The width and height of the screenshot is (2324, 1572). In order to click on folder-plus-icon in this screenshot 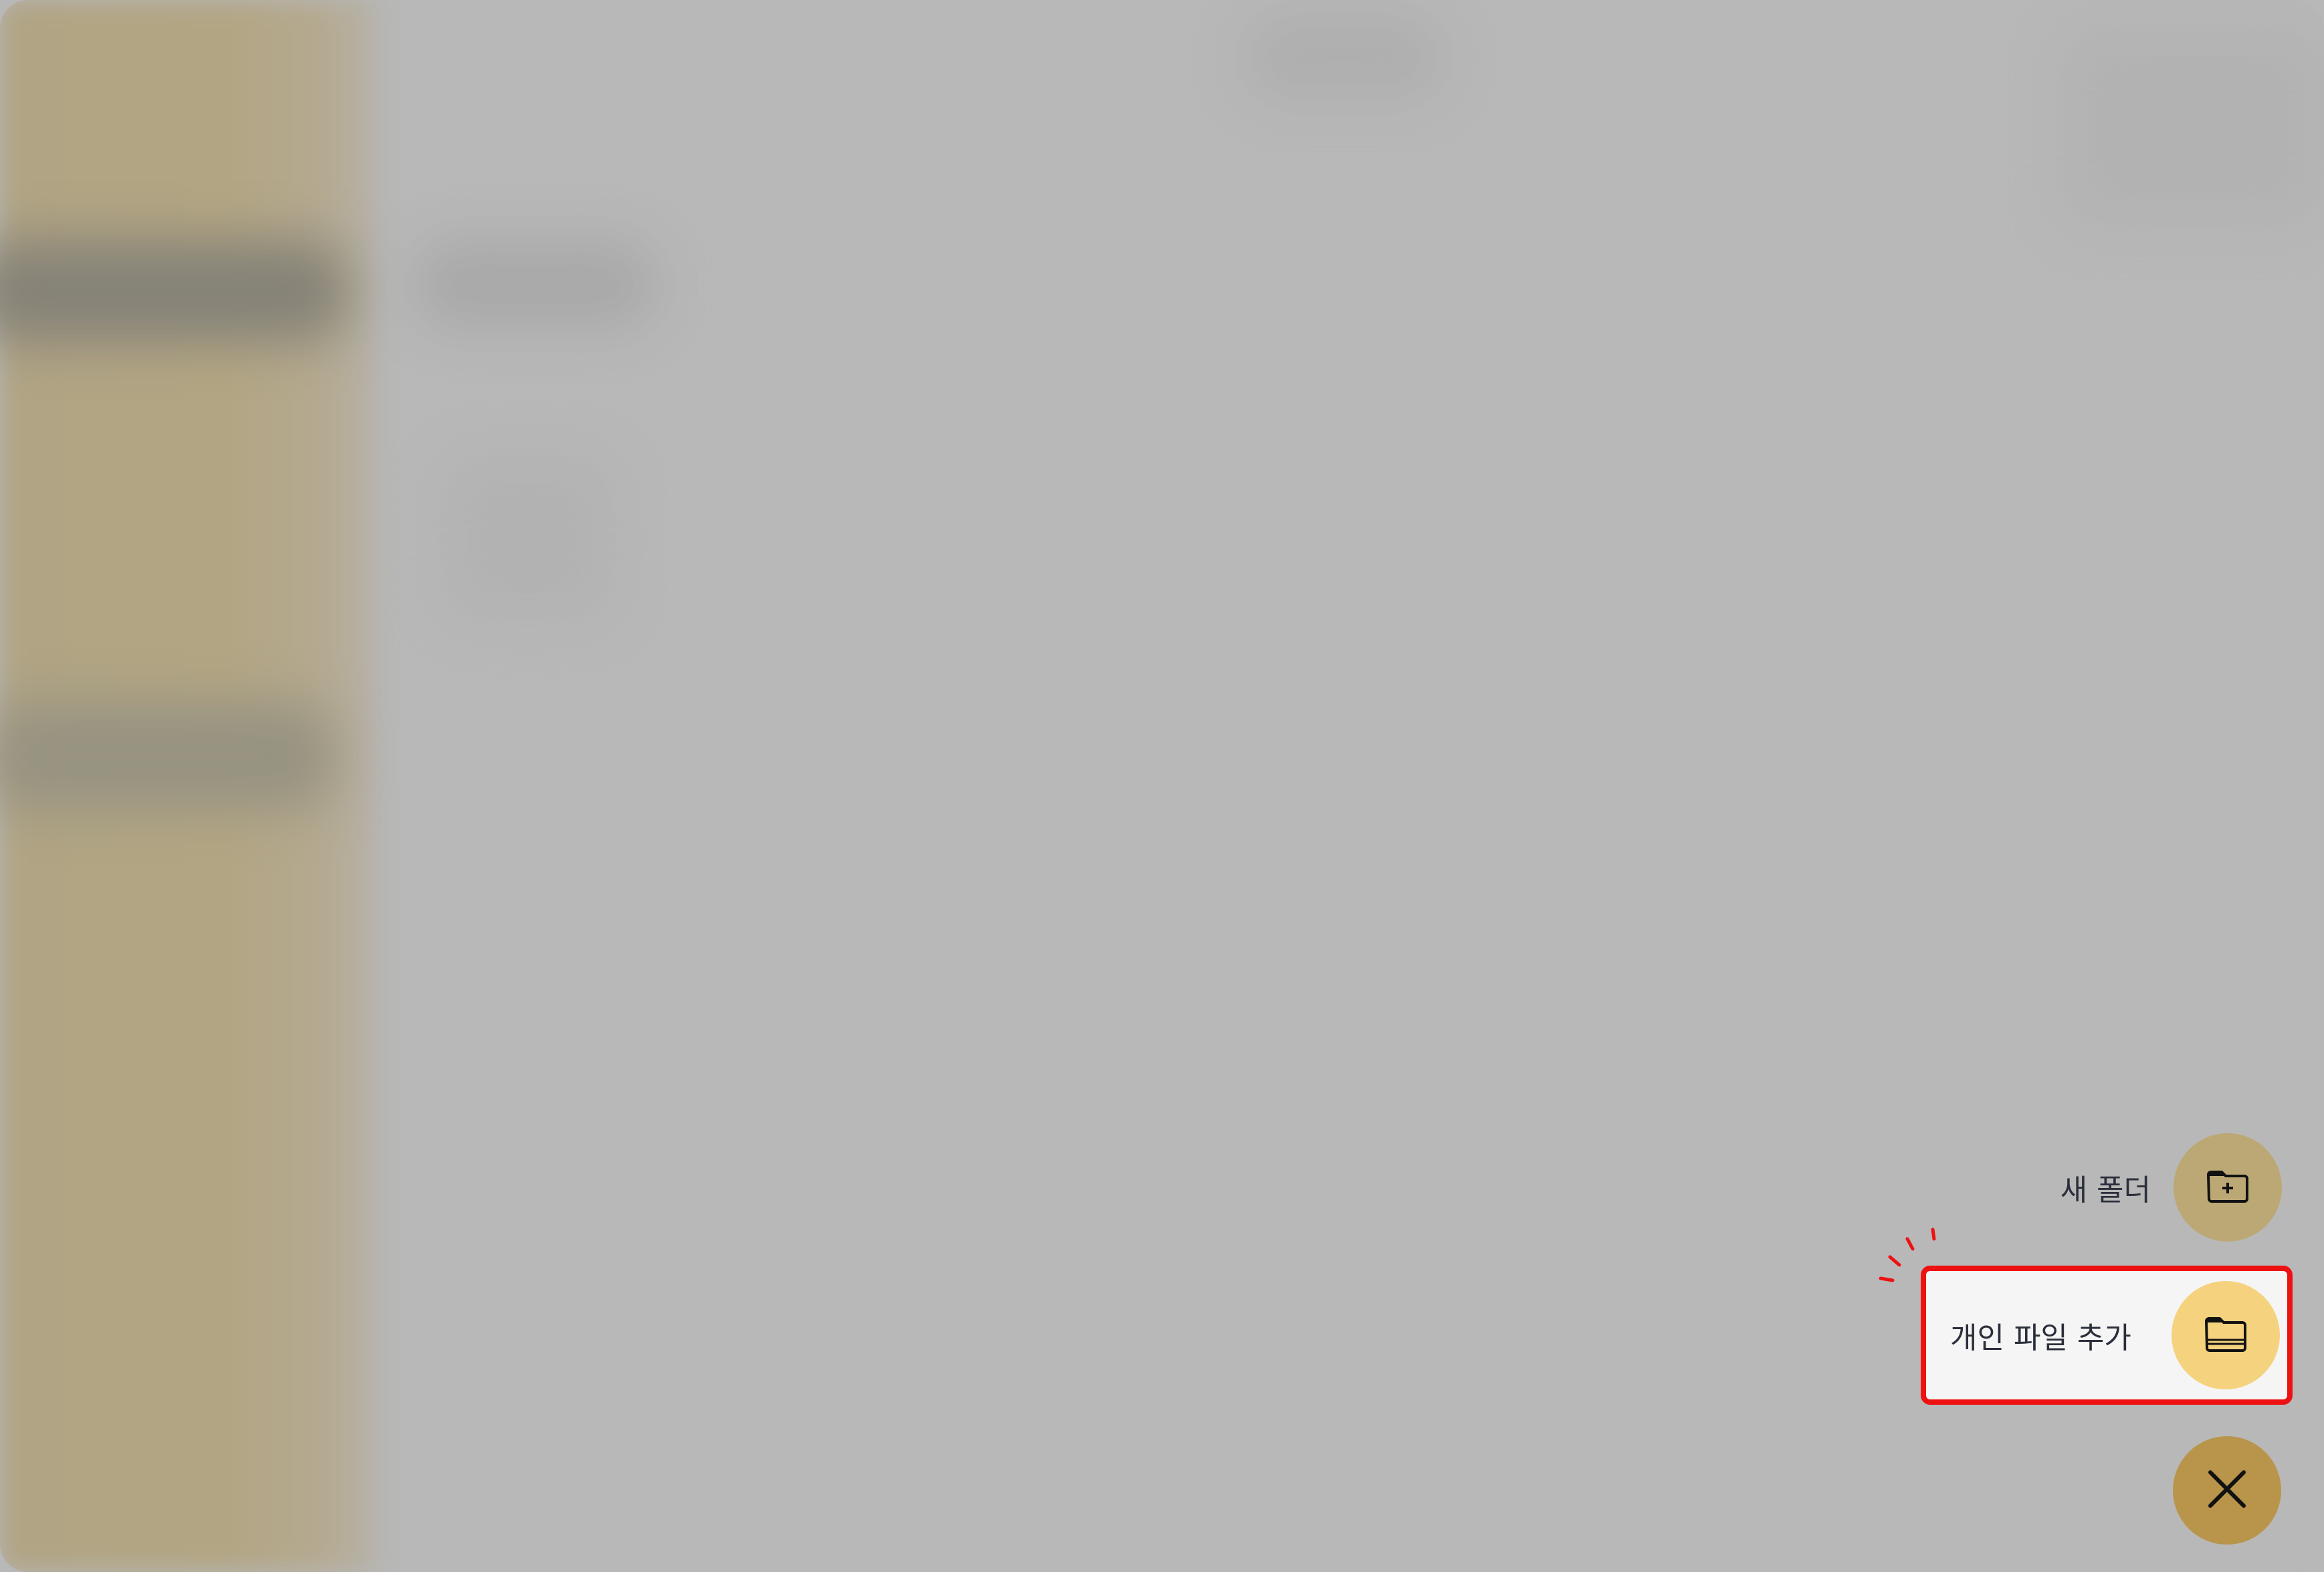, I will do `click(2227, 1187)`.